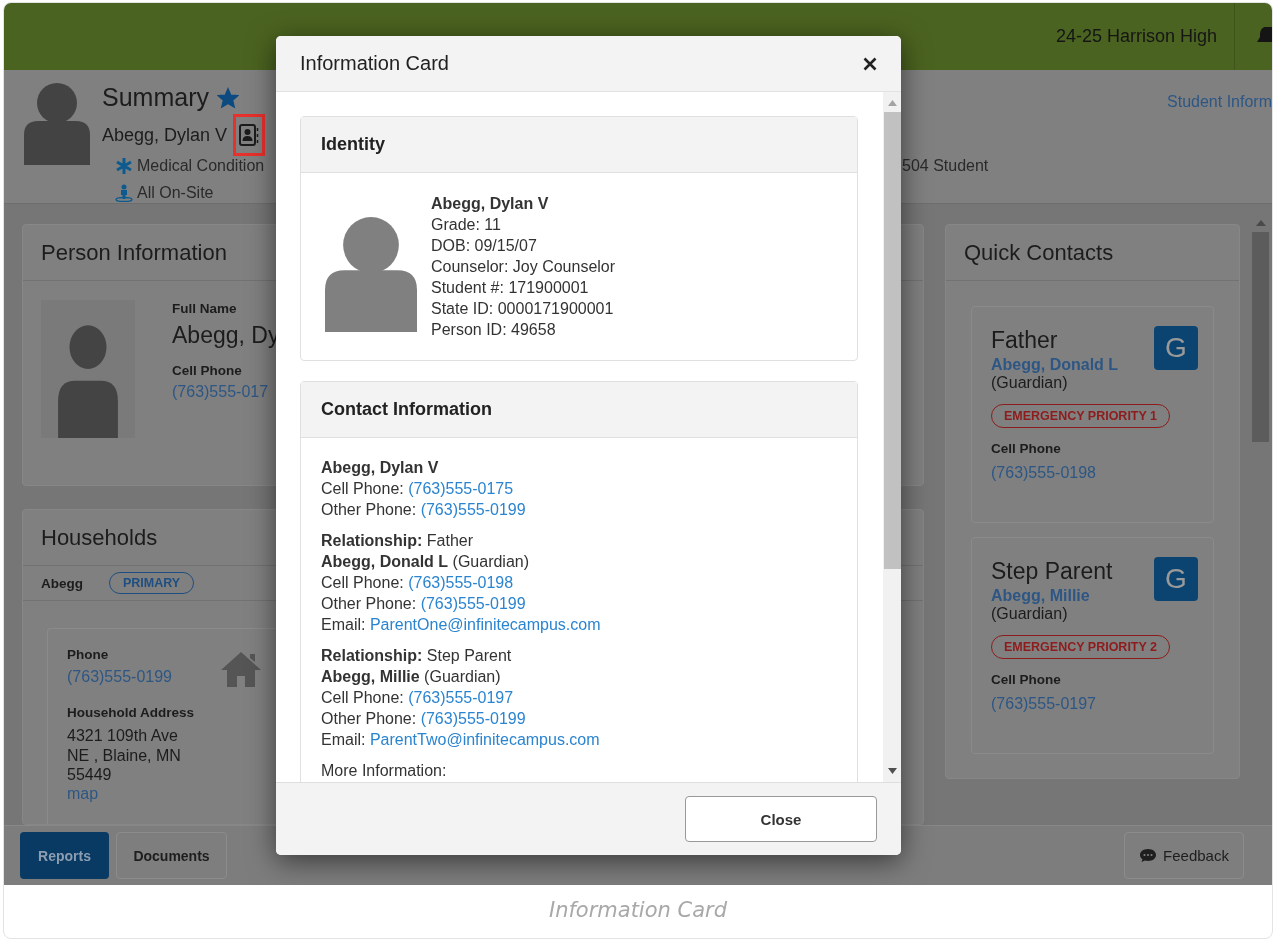  What do you see at coordinates (1148, 855) in the screenshot?
I see `speech-bubble-icon` at bounding box center [1148, 855].